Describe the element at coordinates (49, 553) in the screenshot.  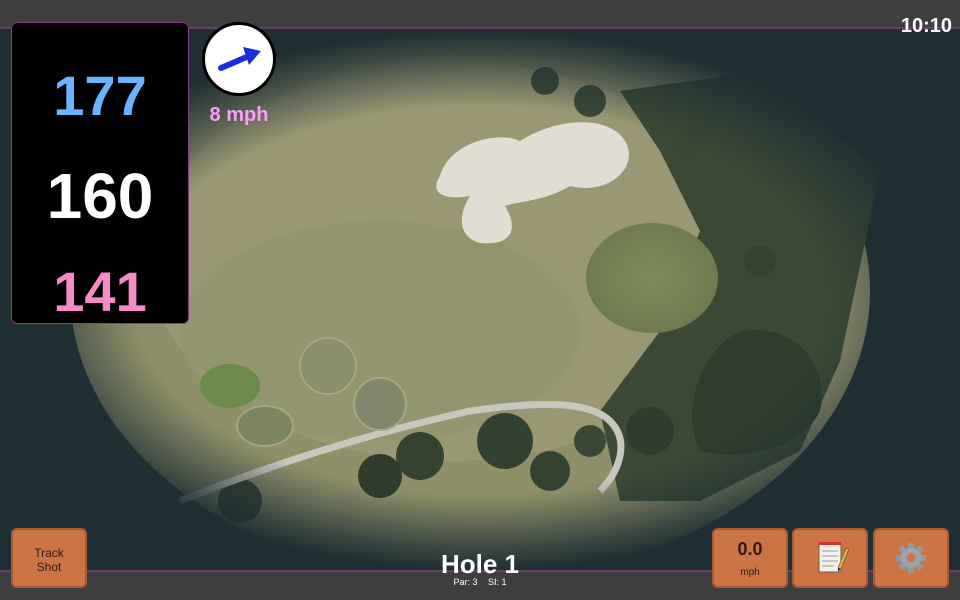
I see `track-shot-label-line1: Track` at that location.